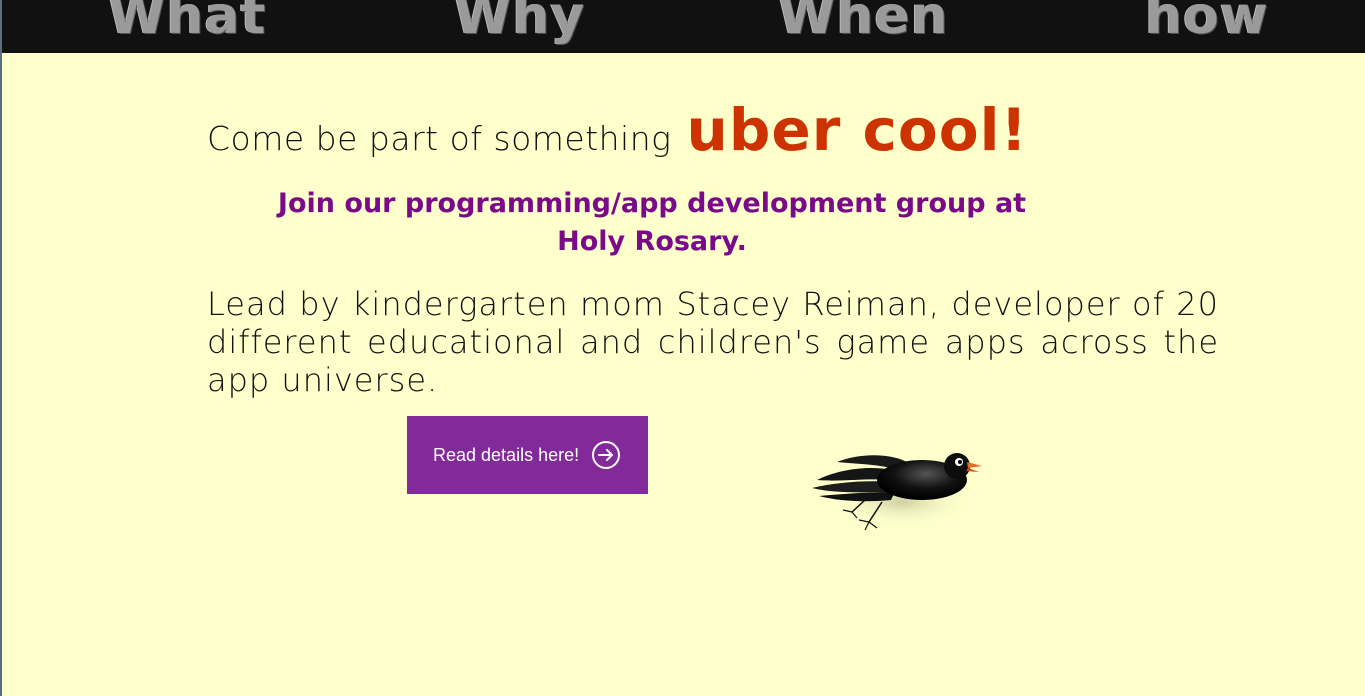  I want to click on nav-what: What, so click(187, 23).